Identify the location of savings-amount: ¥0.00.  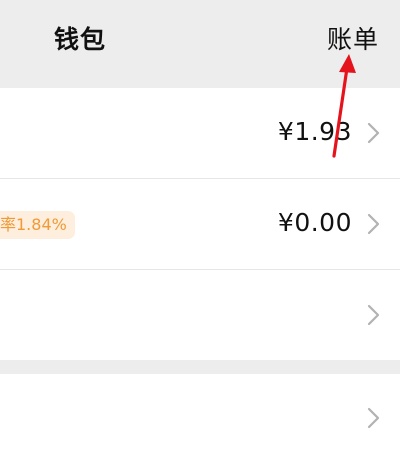
(314, 222).